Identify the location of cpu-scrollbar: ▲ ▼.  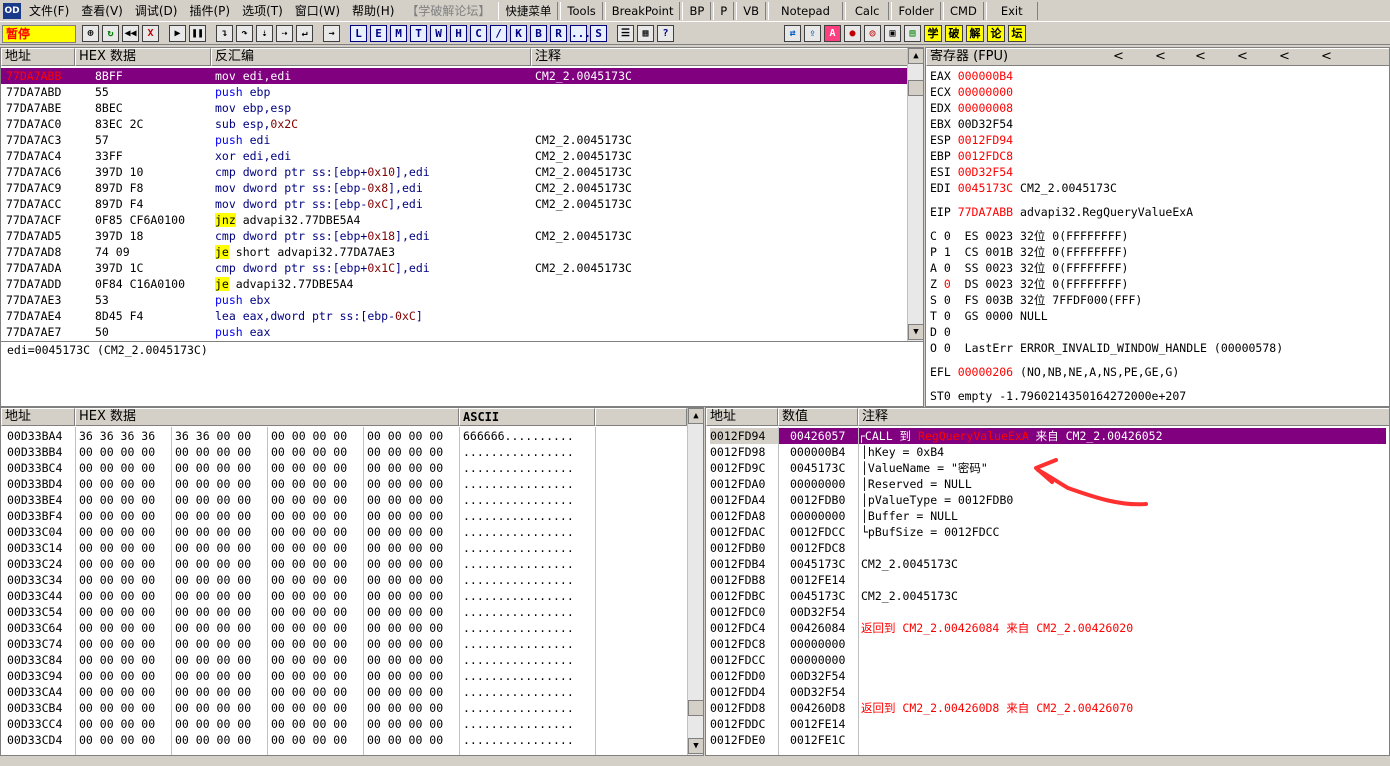
(915, 194).